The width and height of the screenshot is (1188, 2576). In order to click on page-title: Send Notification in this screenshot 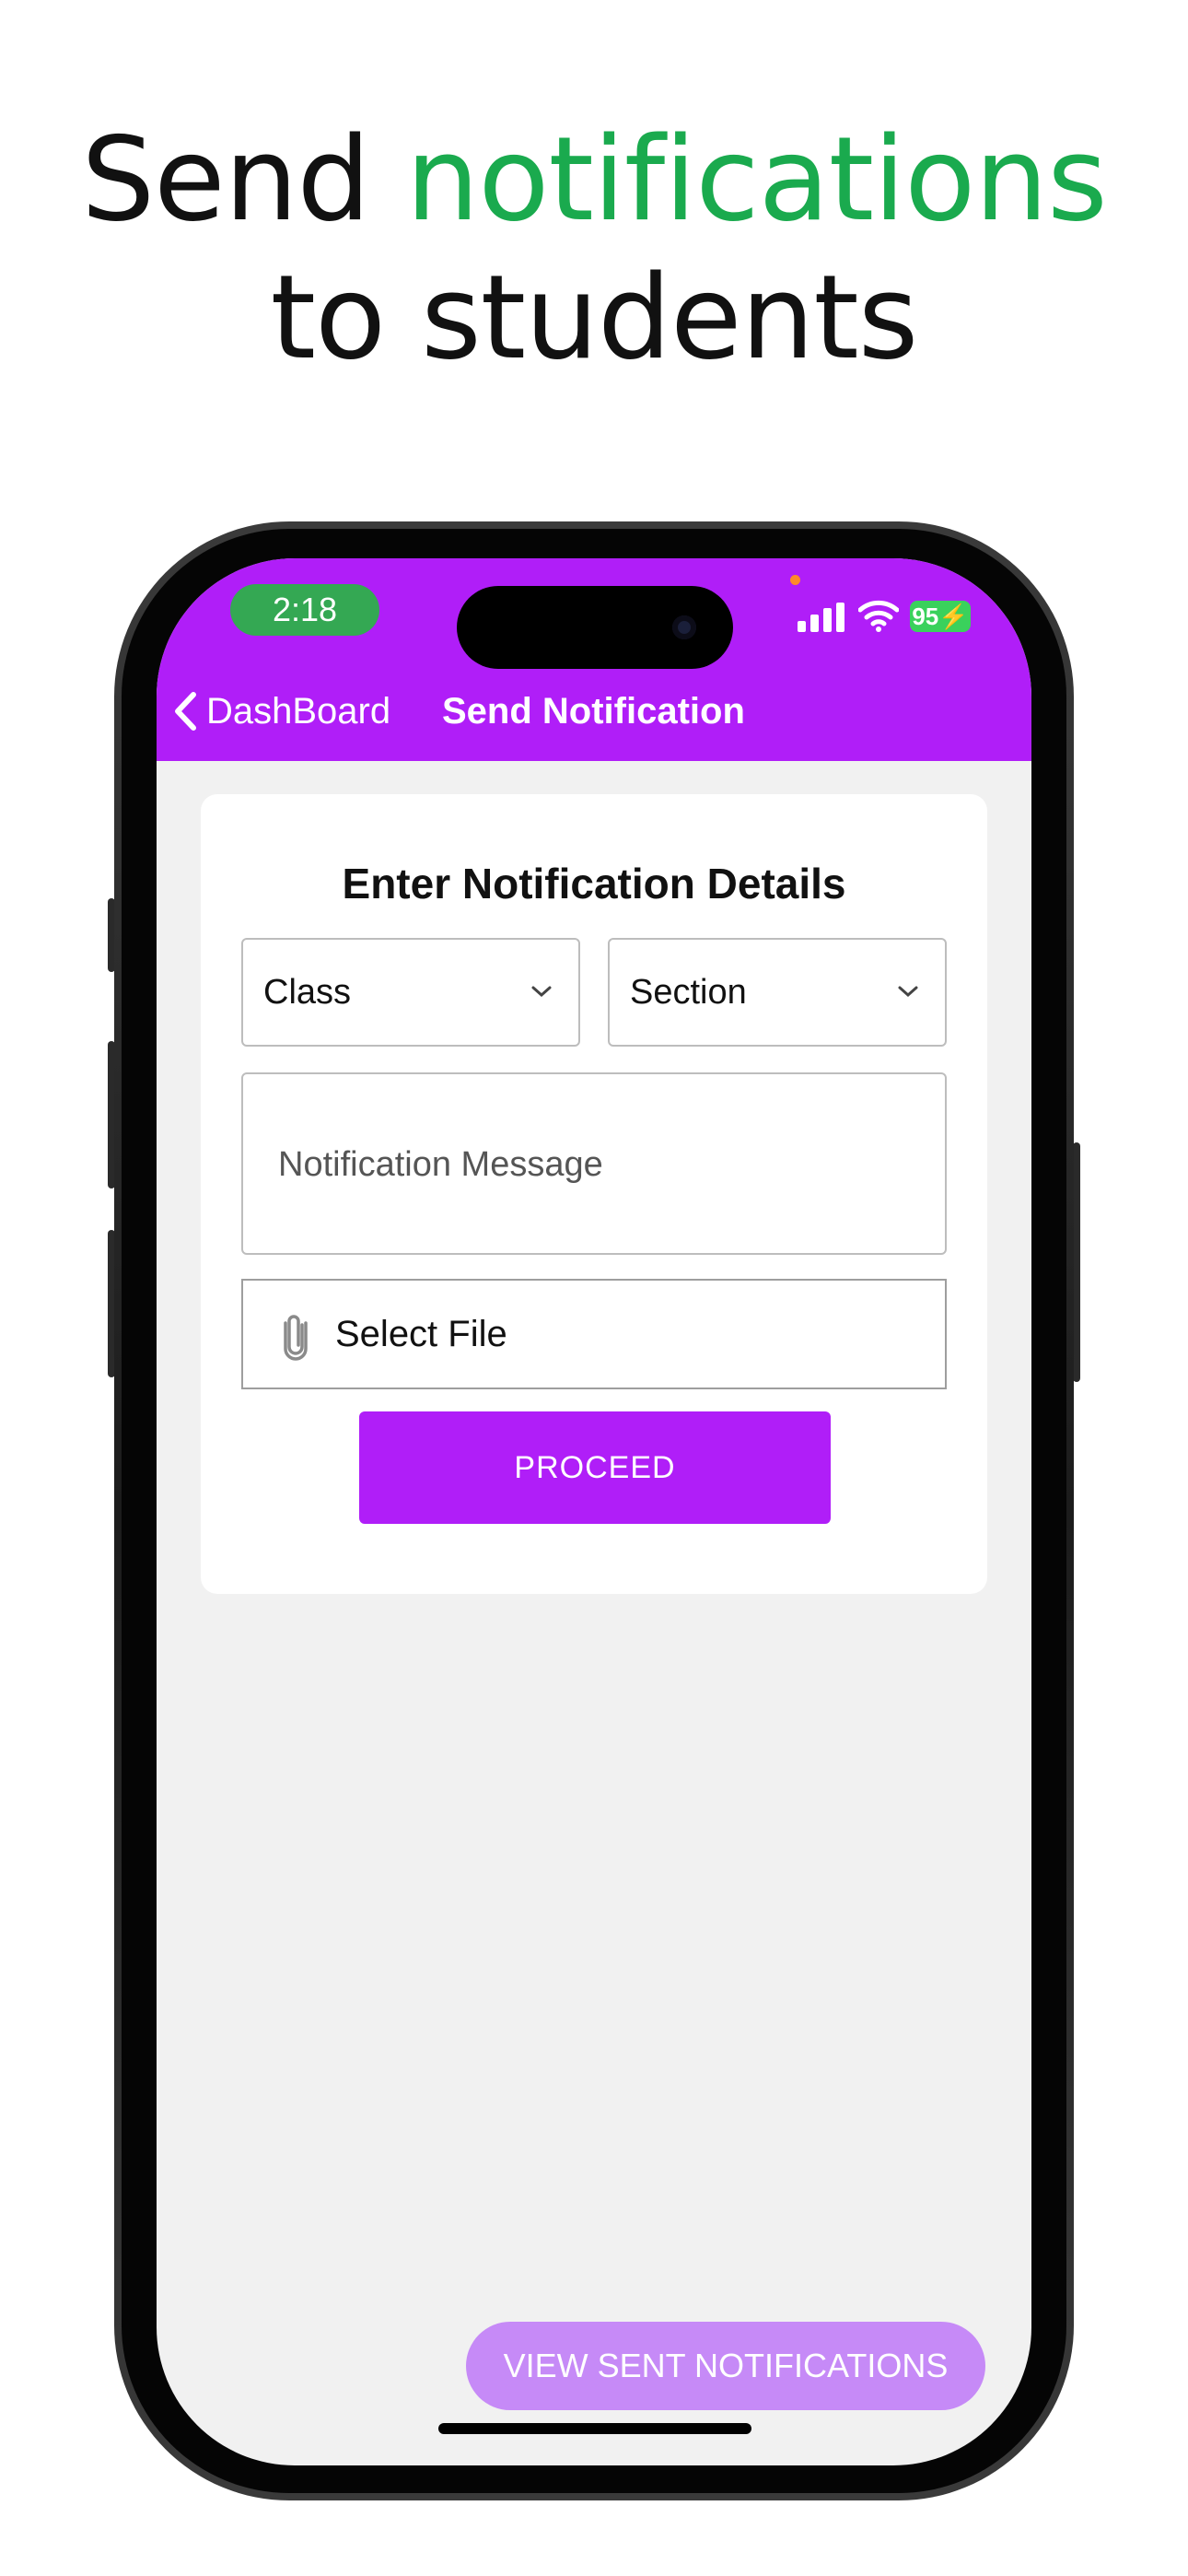, I will do `click(593, 711)`.